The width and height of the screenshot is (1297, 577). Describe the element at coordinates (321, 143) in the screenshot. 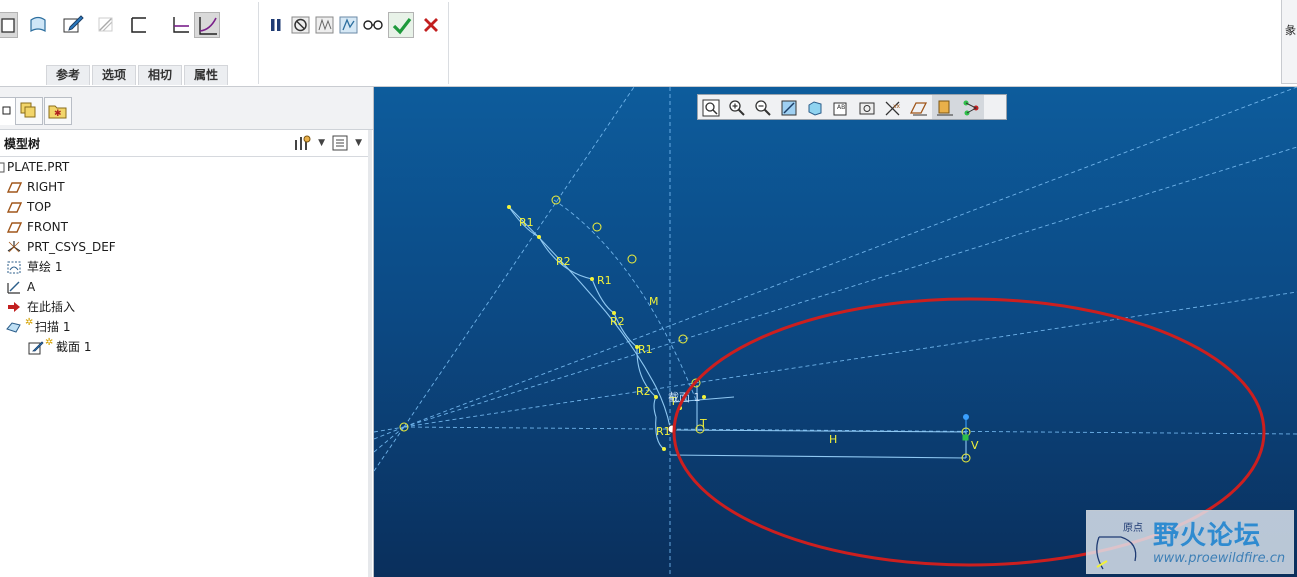

I see `tree-settings-dropdown-icon: ▼` at that location.